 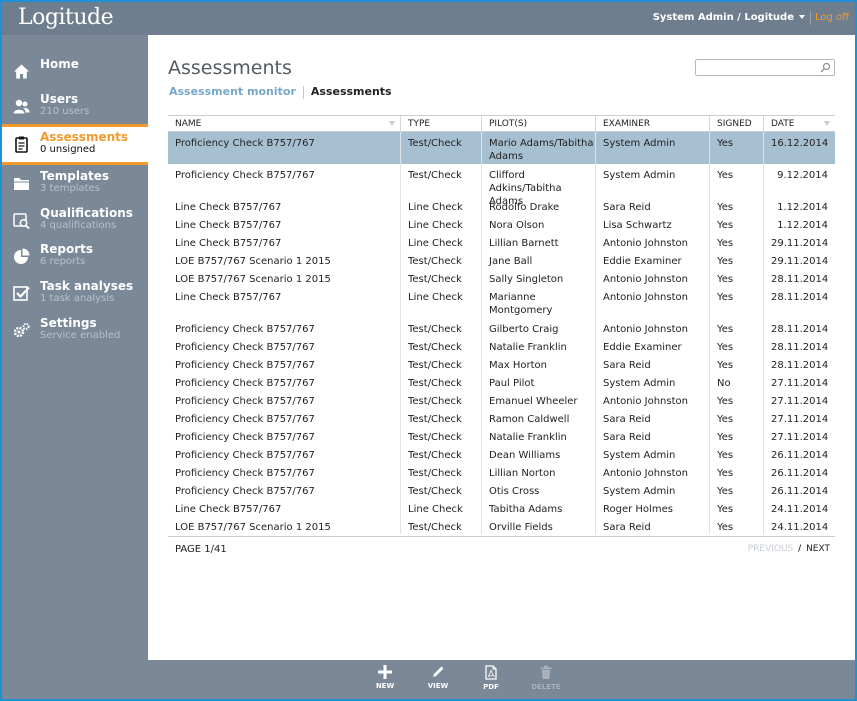 I want to click on sidebar-item-count: 3 templates, so click(x=70, y=188).